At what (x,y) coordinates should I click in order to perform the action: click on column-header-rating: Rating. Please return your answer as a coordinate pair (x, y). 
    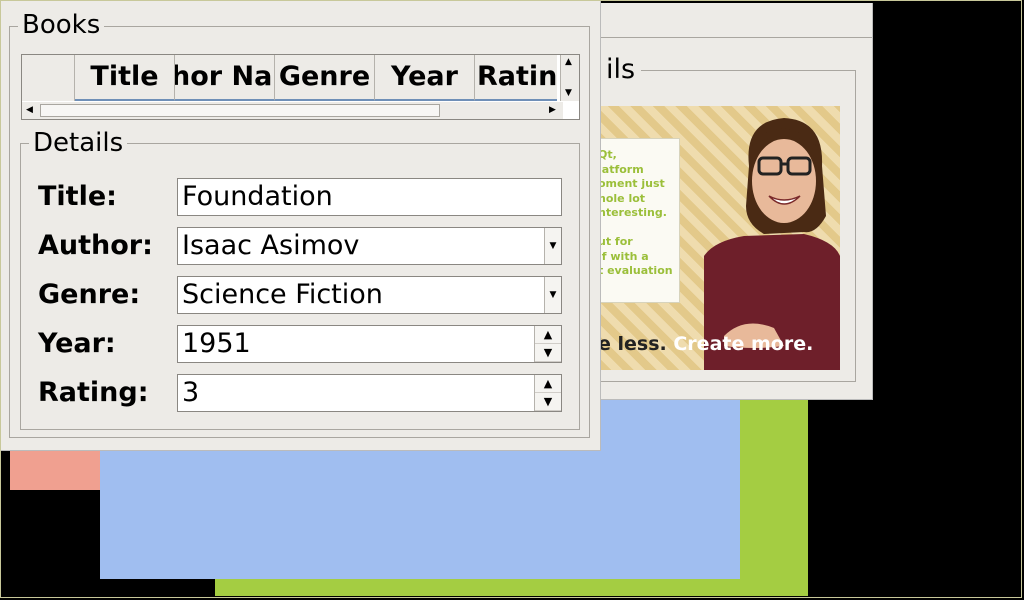
    Looking at the image, I should click on (516, 78).